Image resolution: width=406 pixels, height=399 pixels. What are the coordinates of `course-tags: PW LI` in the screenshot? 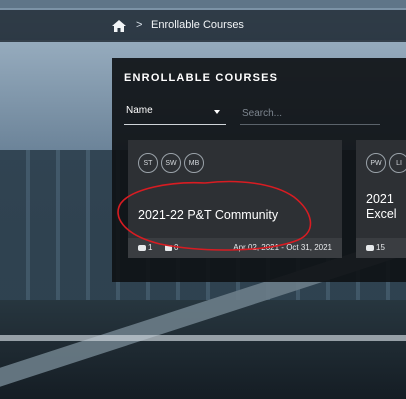 It's located at (386, 163).